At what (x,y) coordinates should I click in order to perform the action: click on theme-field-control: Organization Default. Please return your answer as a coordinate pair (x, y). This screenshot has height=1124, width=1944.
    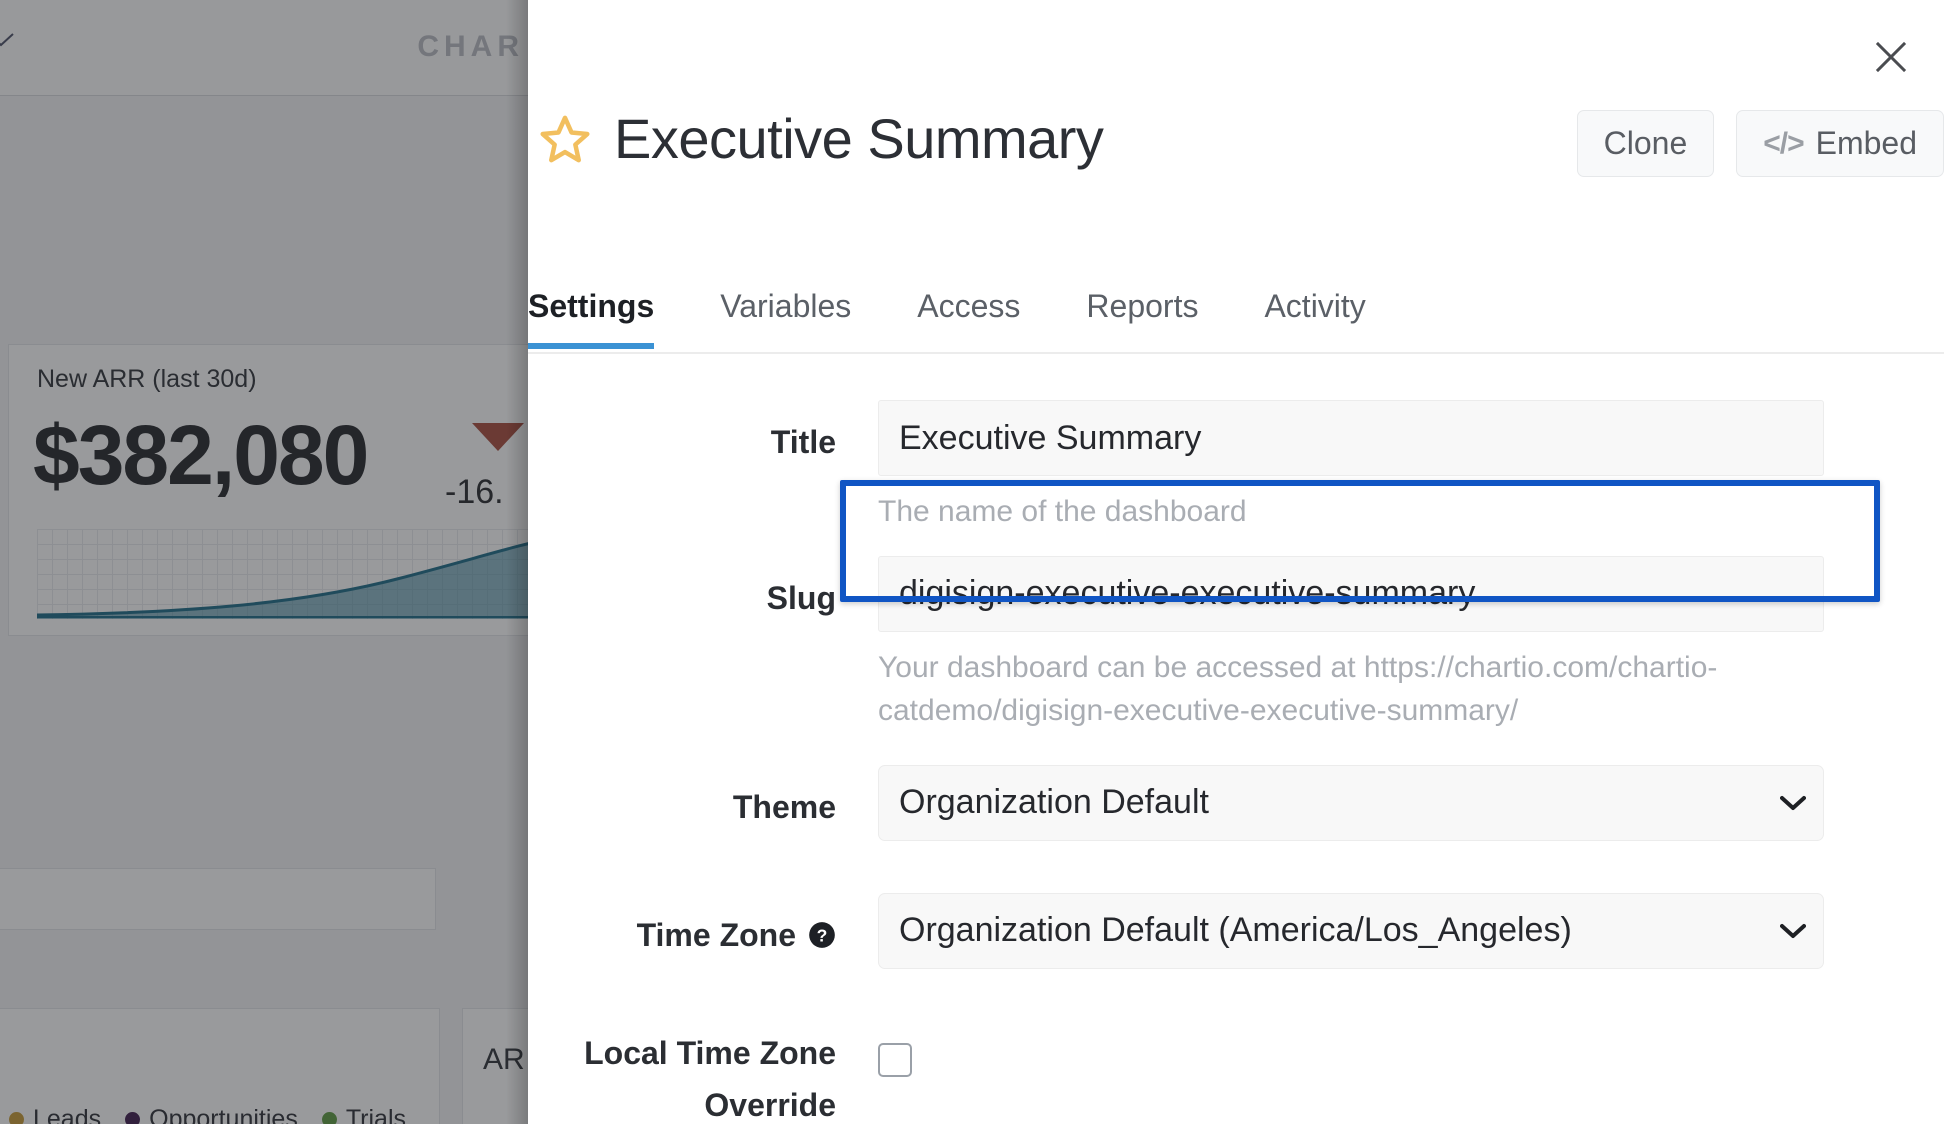
    Looking at the image, I should click on (1411, 802).